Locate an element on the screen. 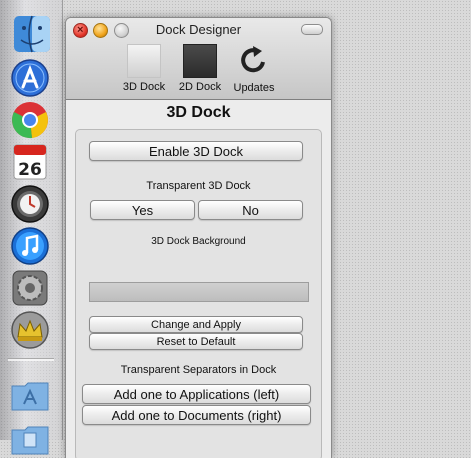  calendar-day-number: 26 is located at coordinates (30, 170).